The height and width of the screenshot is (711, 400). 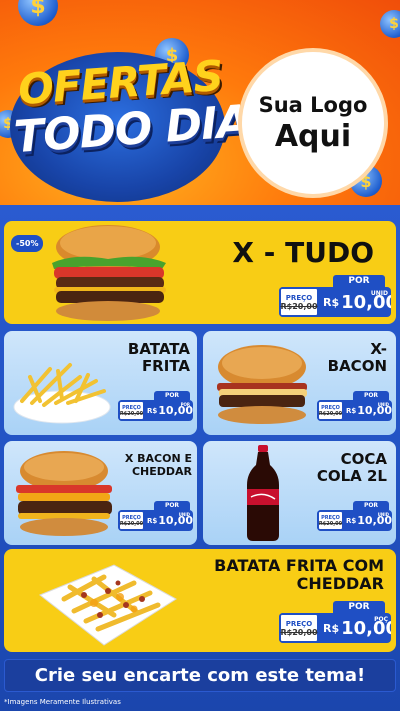 I want to click on price-box: PREÇO R$20,00 R$ 10,00 POR, so click(x=155, y=410).